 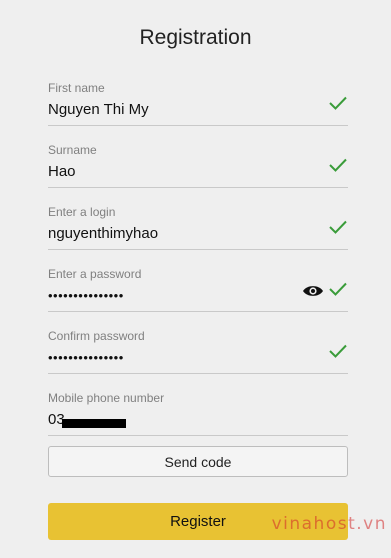 What do you see at coordinates (96, 336) in the screenshot?
I see `confirm-password-label: Confirm password` at bounding box center [96, 336].